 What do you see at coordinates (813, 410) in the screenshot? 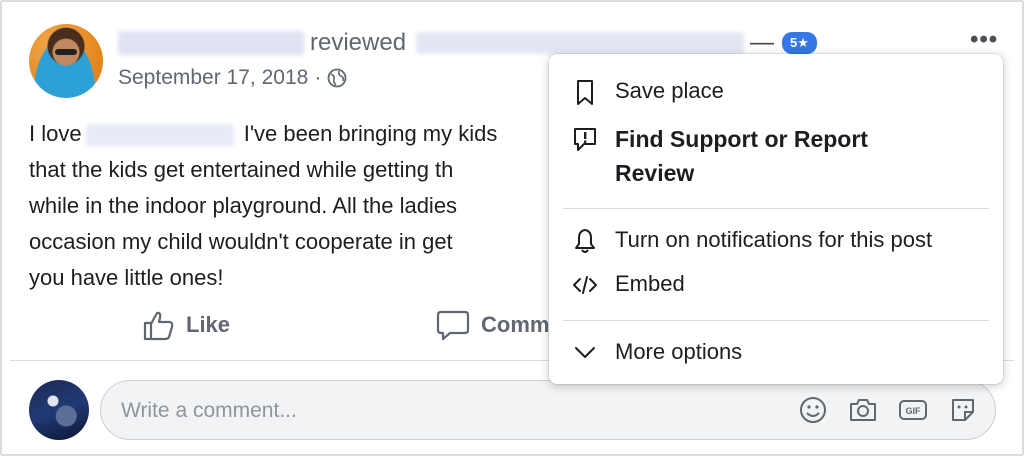
I see `emoji-icon` at bounding box center [813, 410].